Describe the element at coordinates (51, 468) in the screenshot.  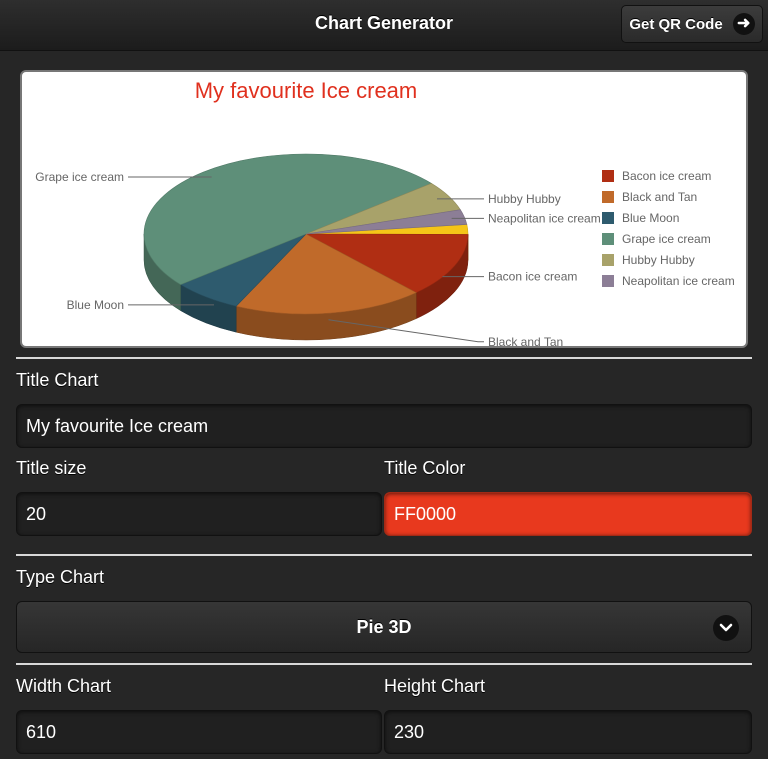
I see `title-size-label: Title size` at that location.